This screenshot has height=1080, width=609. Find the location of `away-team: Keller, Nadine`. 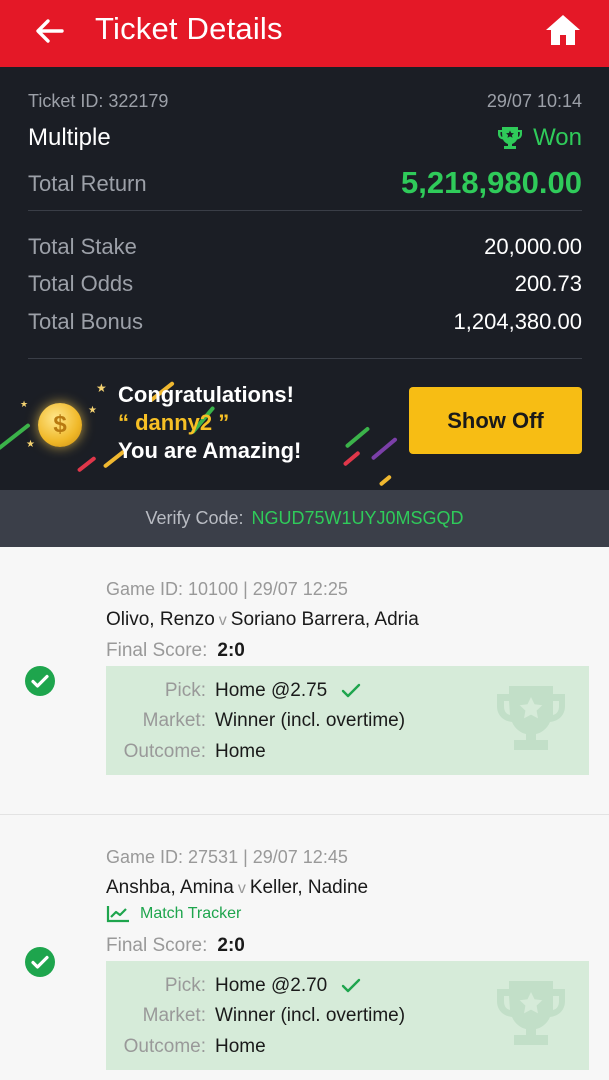

away-team: Keller, Nadine is located at coordinates (309, 887).